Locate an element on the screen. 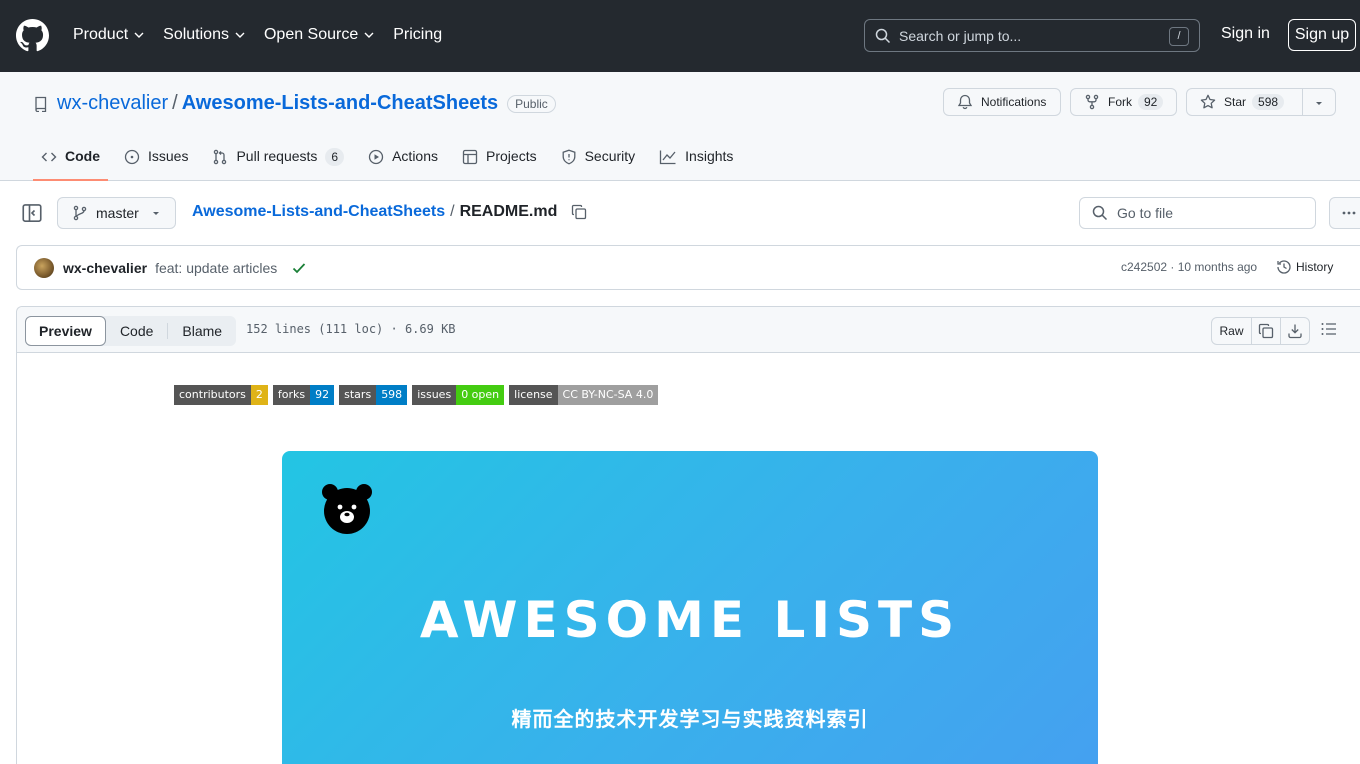 The width and height of the screenshot is (1360, 764). nav-pricing: Pricing is located at coordinates (417, 35).